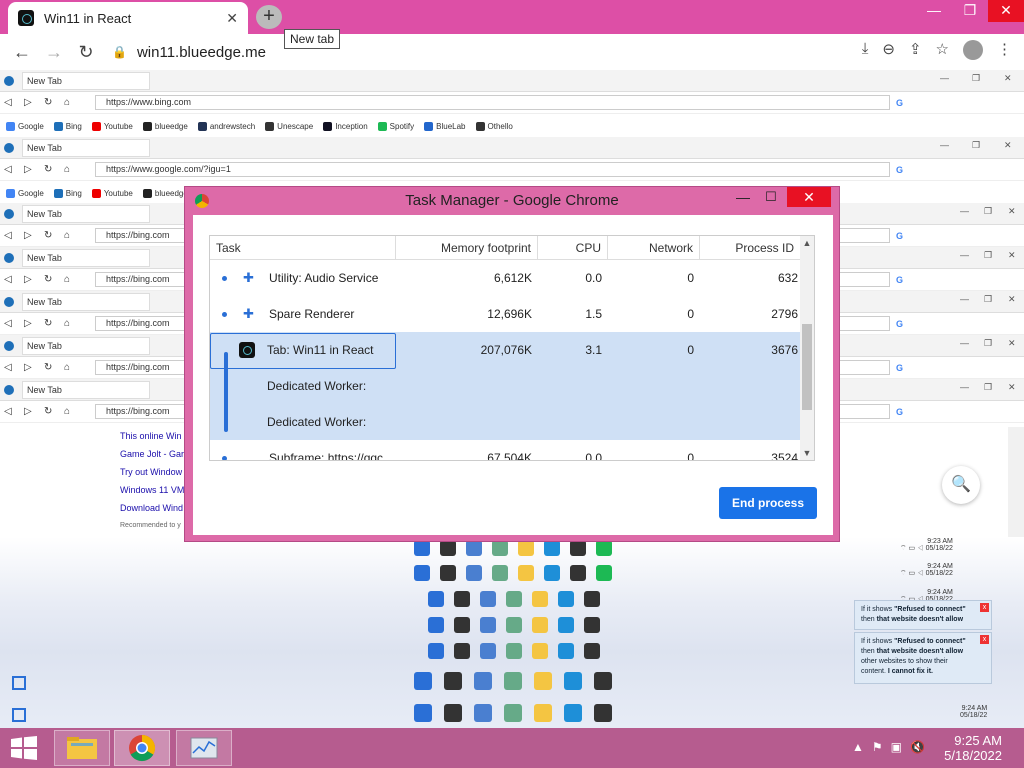  I want to click on task-manager-taskbar-button, so click(204, 748).